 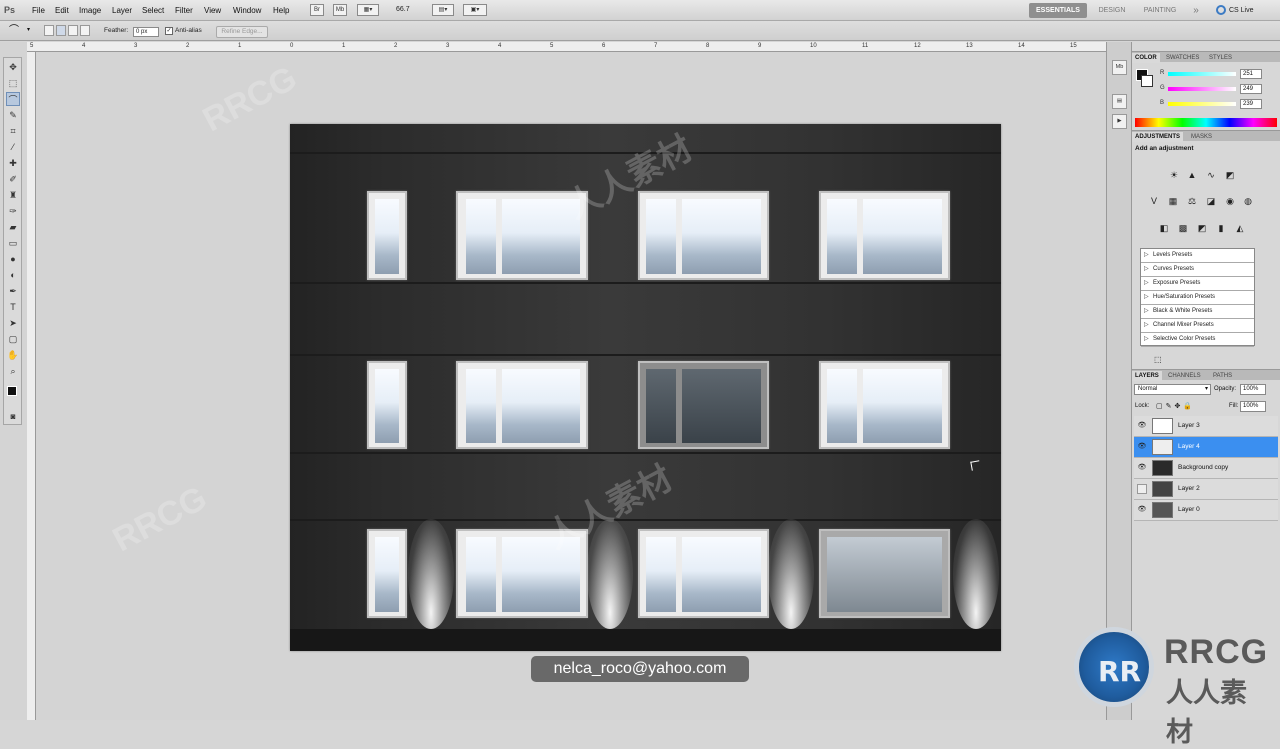 What do you see at coordinates (1206, 426) in the screenshot?
I see `layer-row: 👁 Layer 3` at bounding box center [1206, 426].